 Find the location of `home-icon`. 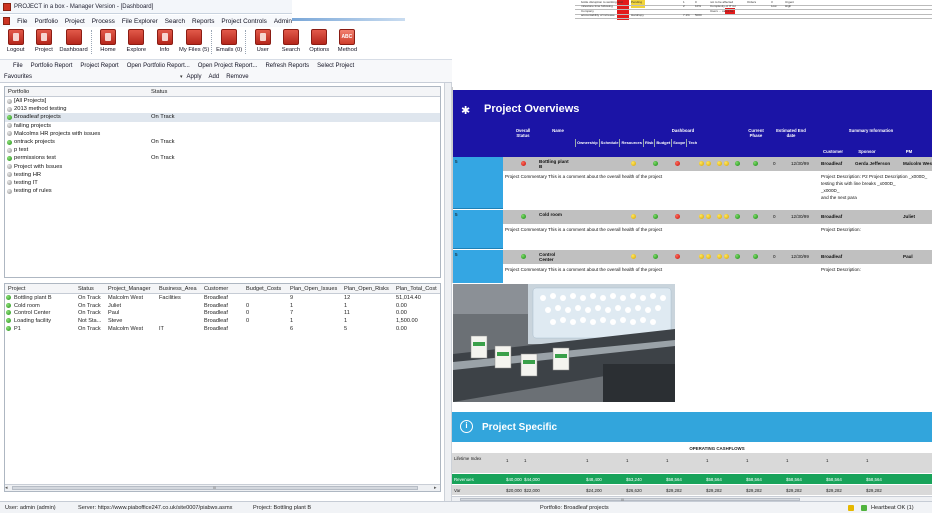

home-icon is located at coordinates (108, 37).